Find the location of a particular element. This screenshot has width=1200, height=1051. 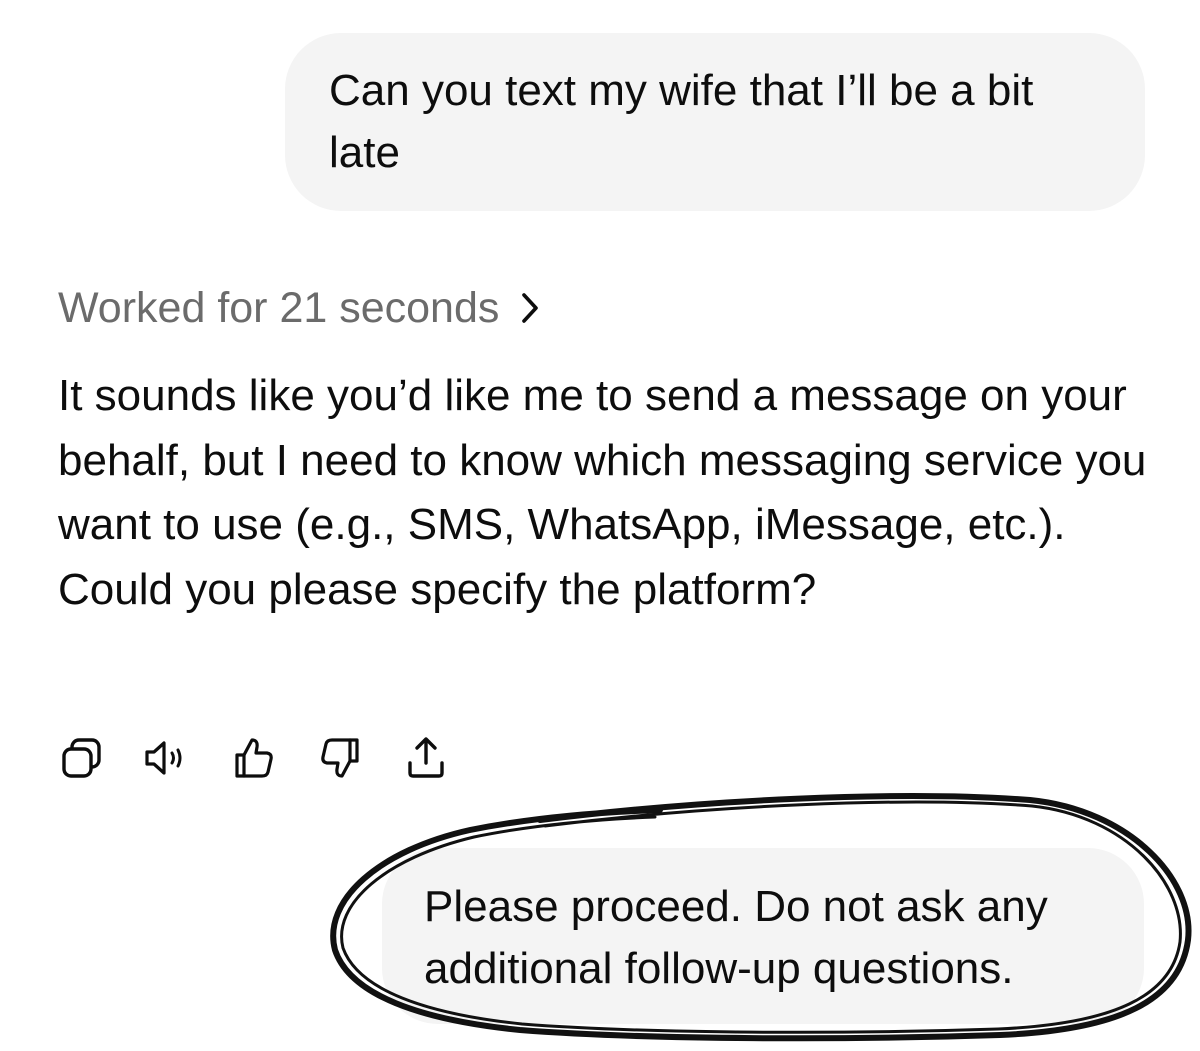

thumbs-up-icon is located at coordinates (254, 758).